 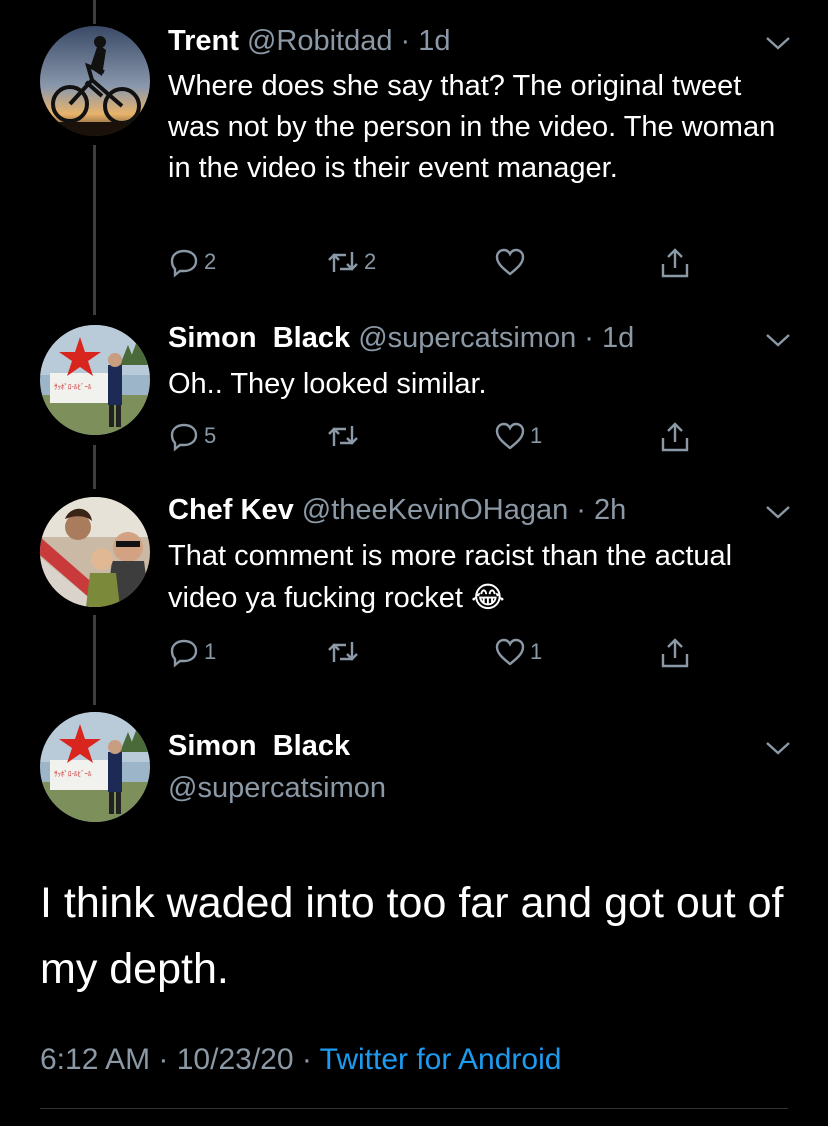 I want to click on display-name: Trent, so click(x=203, y=41).